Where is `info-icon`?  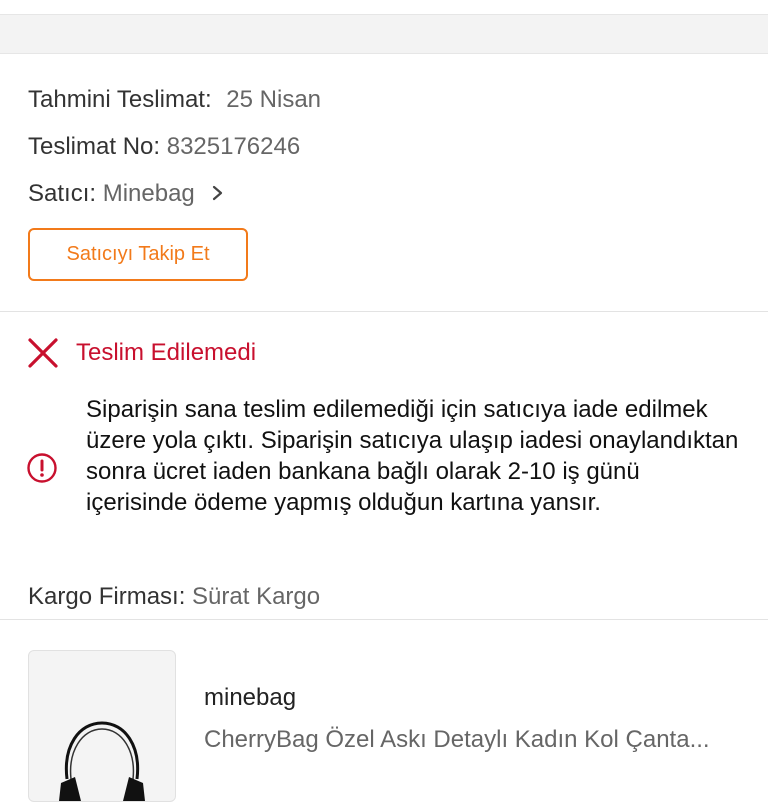
info-icon is located at coordinates (42, 468).